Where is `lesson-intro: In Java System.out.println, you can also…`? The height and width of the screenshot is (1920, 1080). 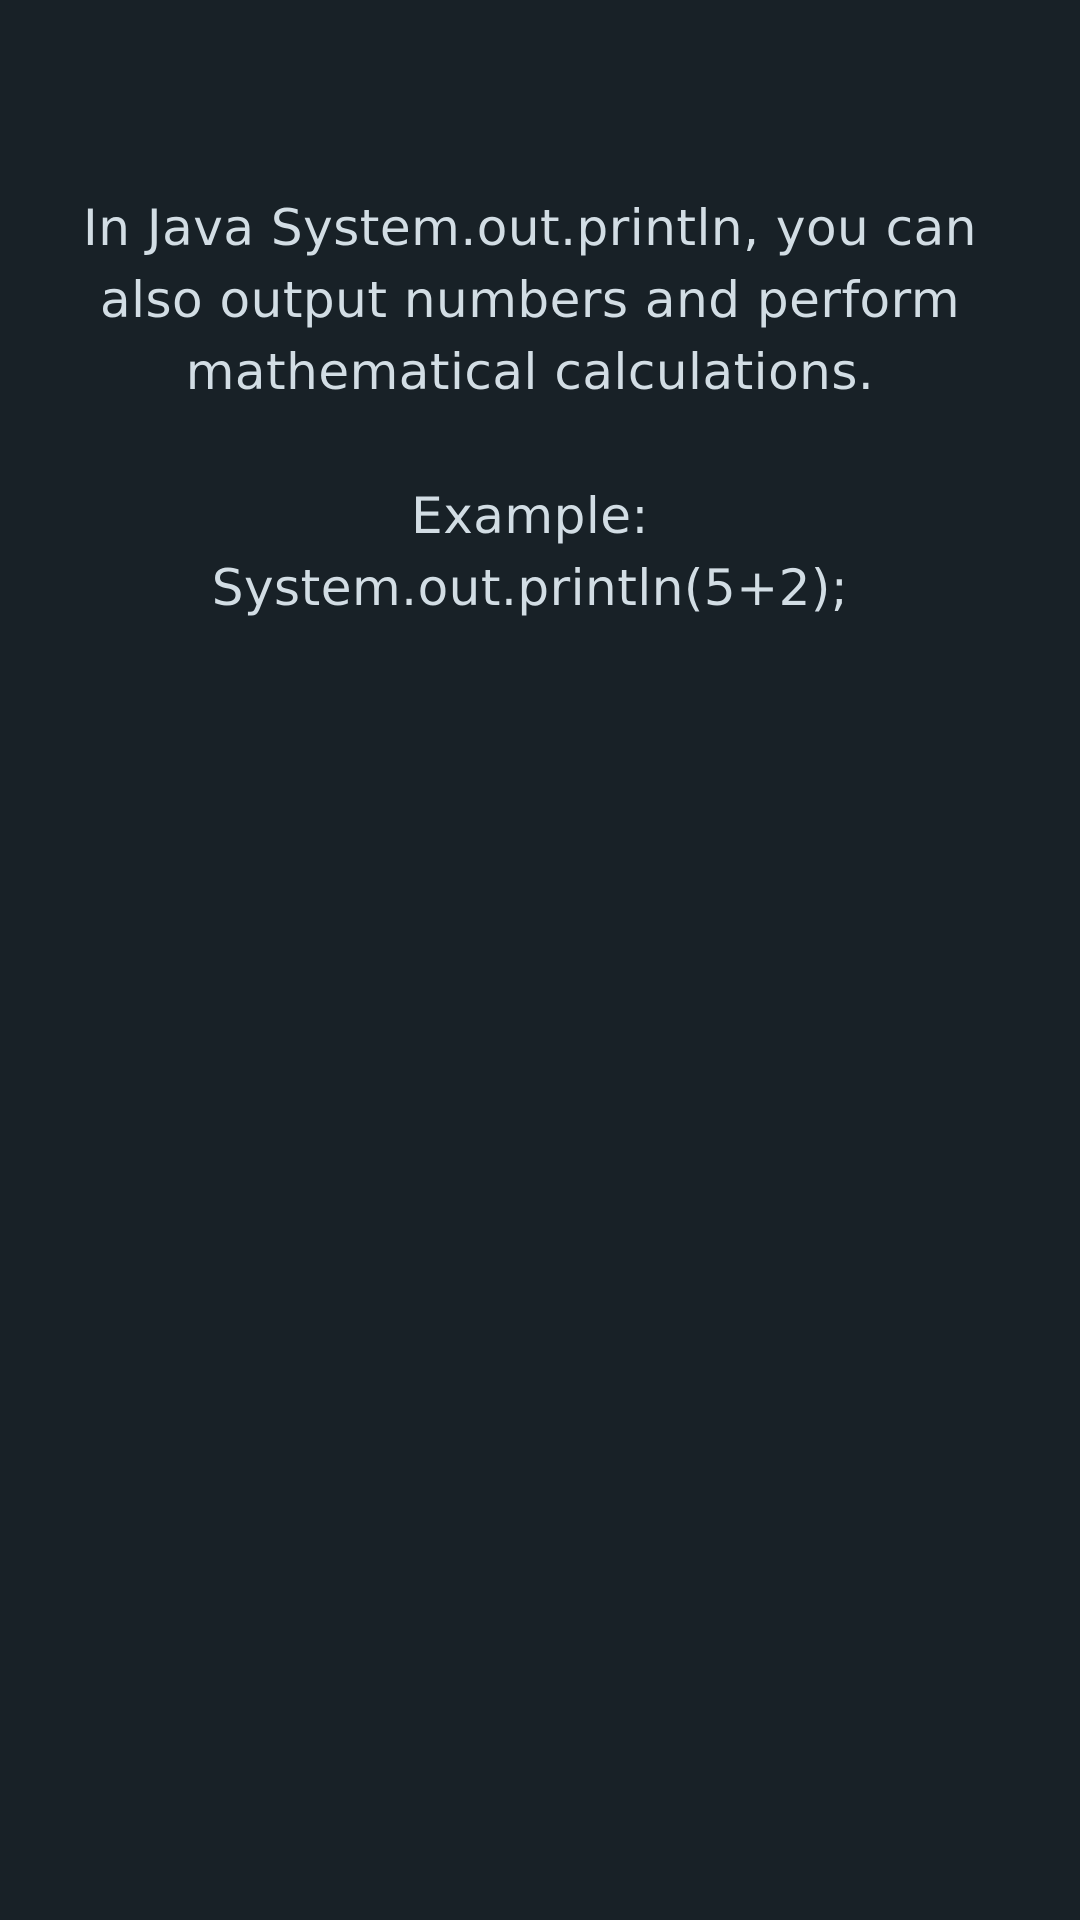 lesson-intro: In Java System.out.println, you can also… is located at coordinates (530, 300).